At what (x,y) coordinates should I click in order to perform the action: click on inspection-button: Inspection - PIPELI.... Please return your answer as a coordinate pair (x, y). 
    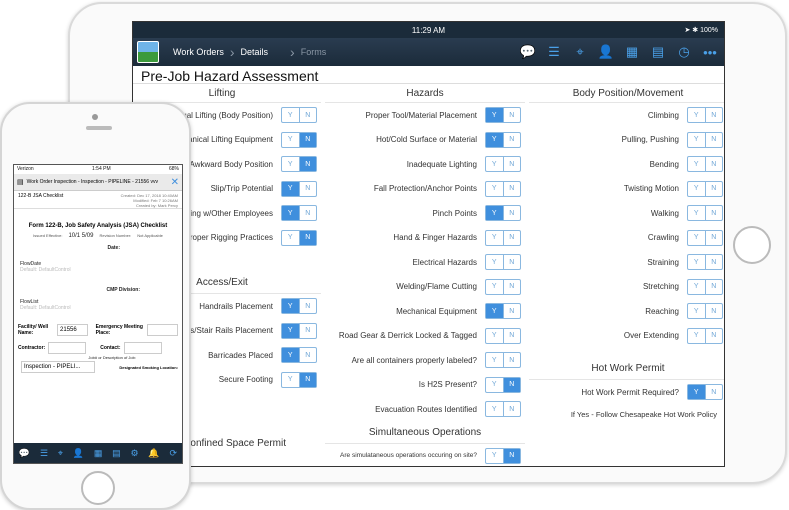
    Looking at the image, I should click on (58, 367).